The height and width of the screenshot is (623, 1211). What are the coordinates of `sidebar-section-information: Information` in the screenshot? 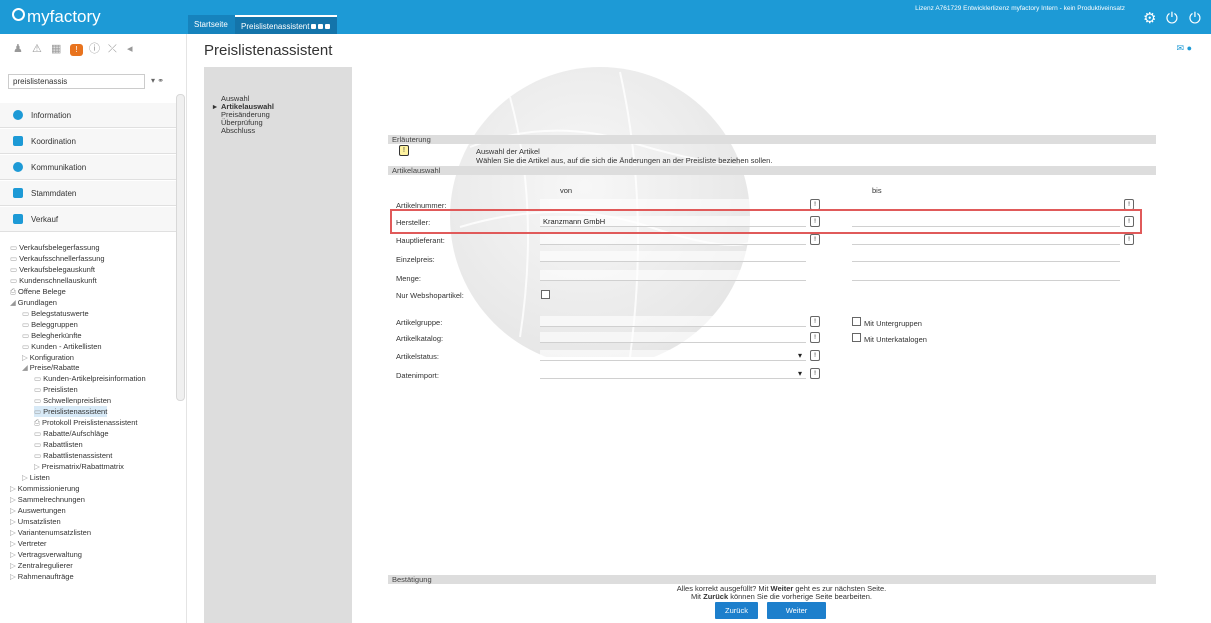 It's located at (88, 115).